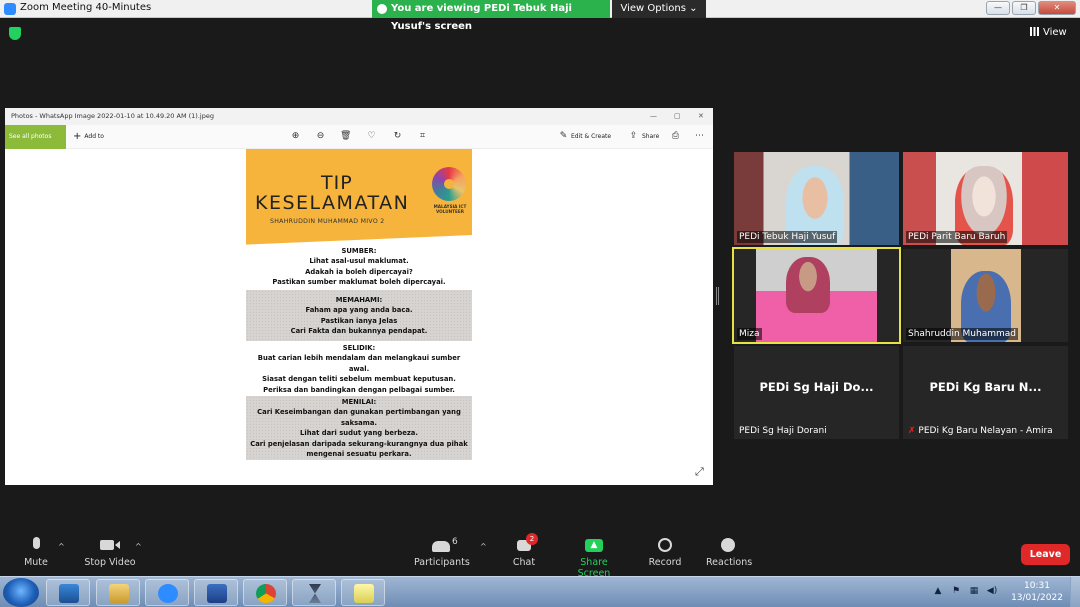  I want to click on zoom-out-icon: ⊖, so click(320, 136).